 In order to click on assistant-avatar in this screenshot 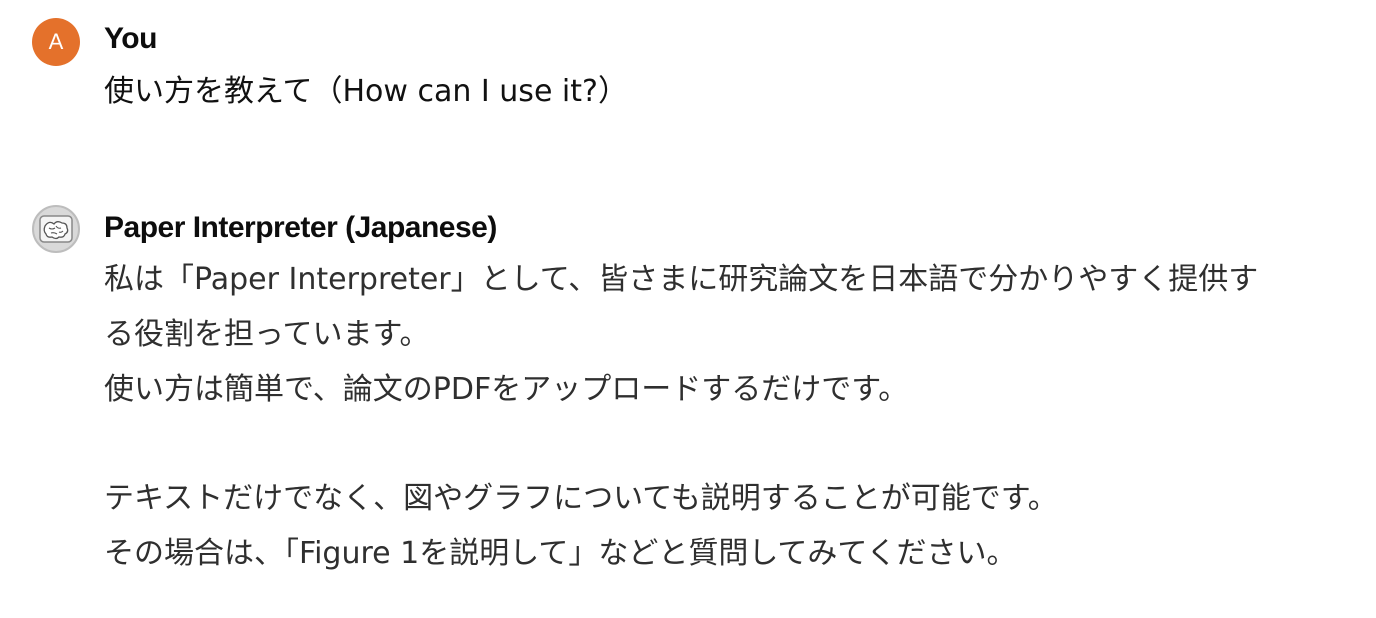, I will do `click(56, 229)`.